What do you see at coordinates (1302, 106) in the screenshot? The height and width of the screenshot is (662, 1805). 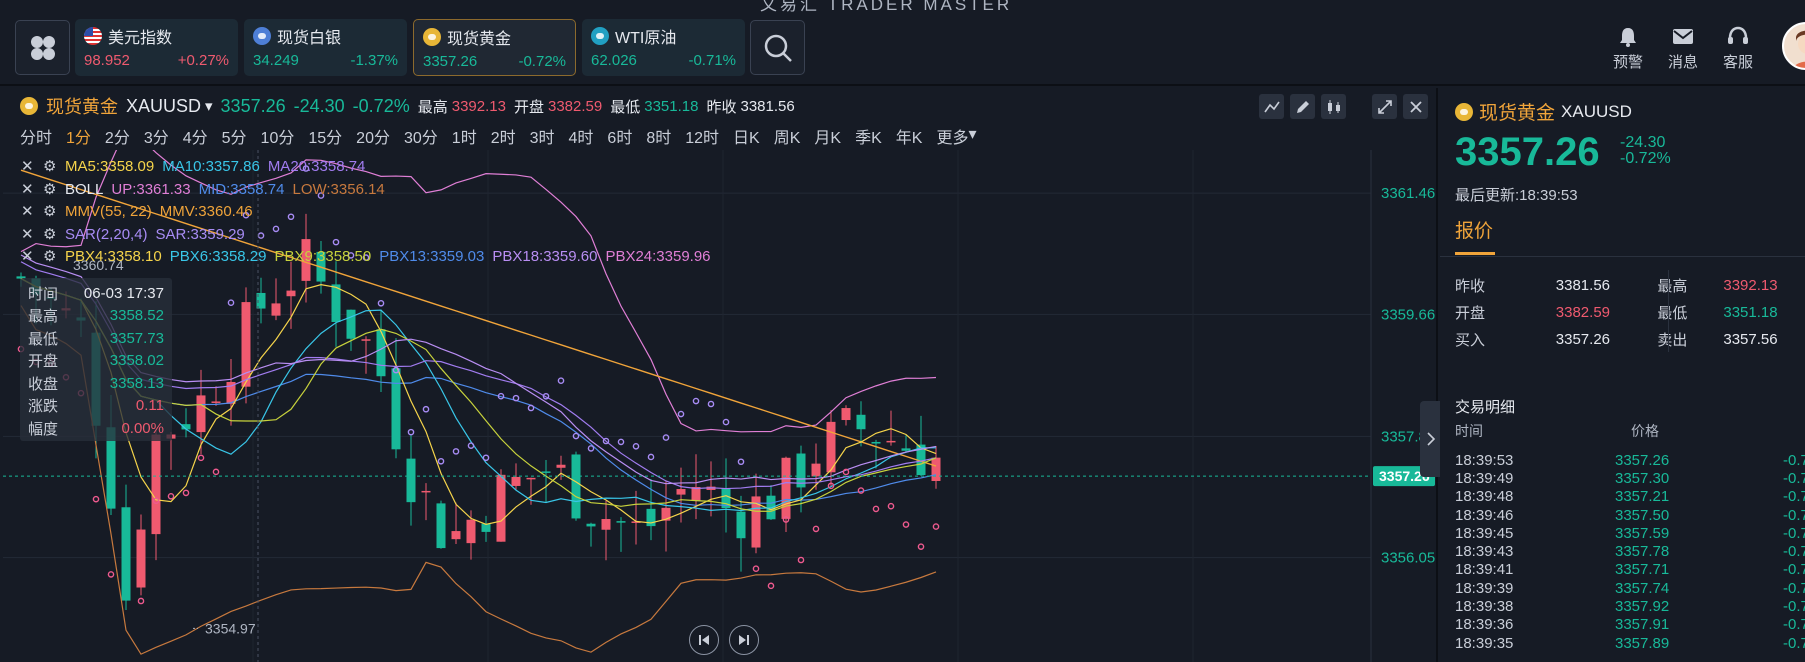 I see `draw-tool-button` at bounding box center [1302, 106].